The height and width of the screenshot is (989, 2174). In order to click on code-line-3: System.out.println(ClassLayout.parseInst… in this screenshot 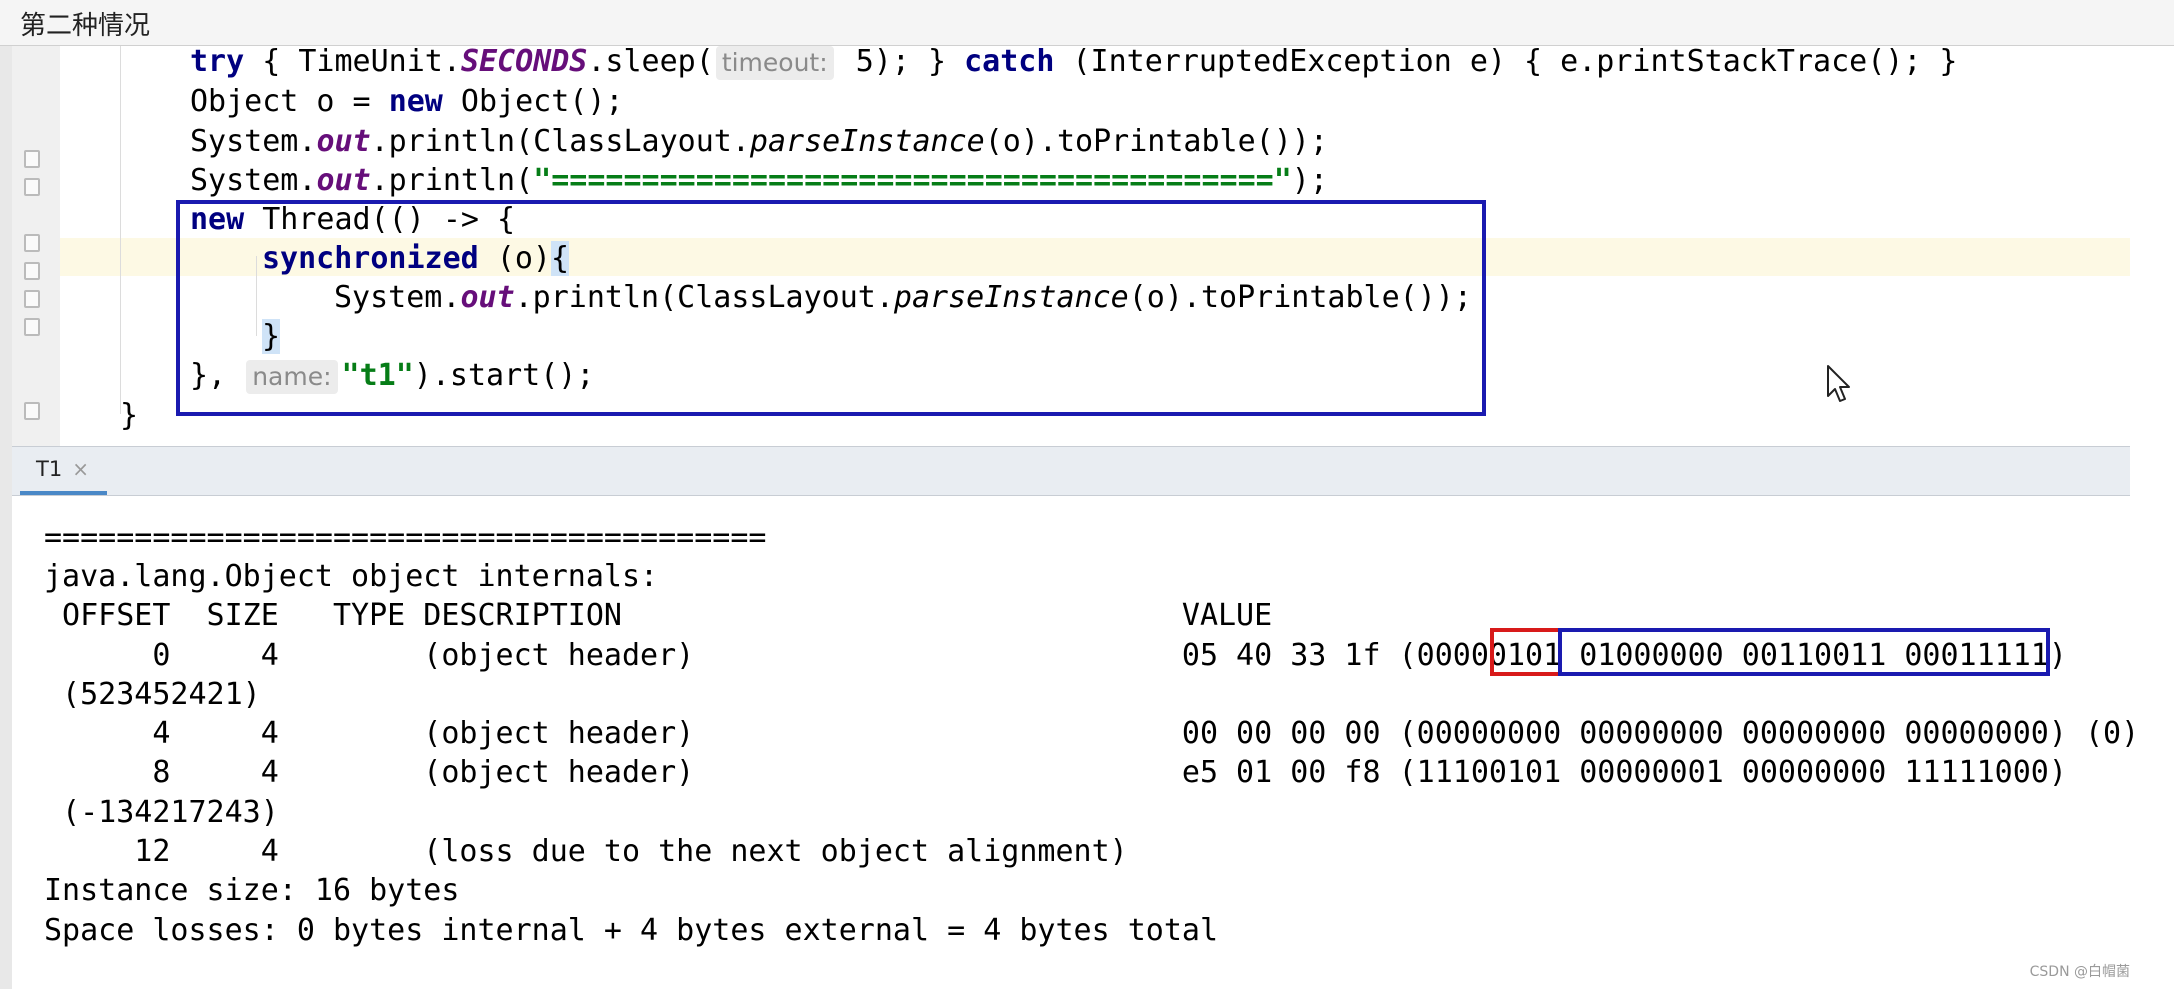, I will do `click(759, 141)`.